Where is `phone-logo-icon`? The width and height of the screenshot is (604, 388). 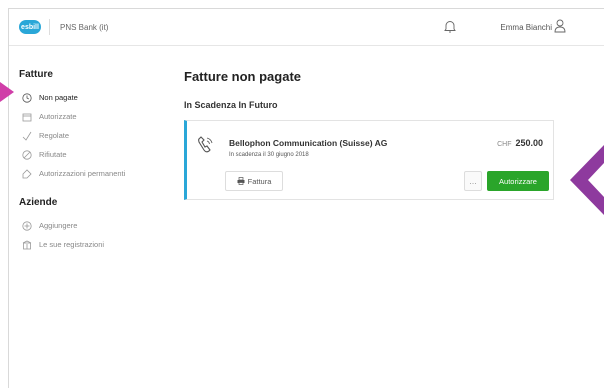
phone-logo-icon is located at coordinates (205, 147).